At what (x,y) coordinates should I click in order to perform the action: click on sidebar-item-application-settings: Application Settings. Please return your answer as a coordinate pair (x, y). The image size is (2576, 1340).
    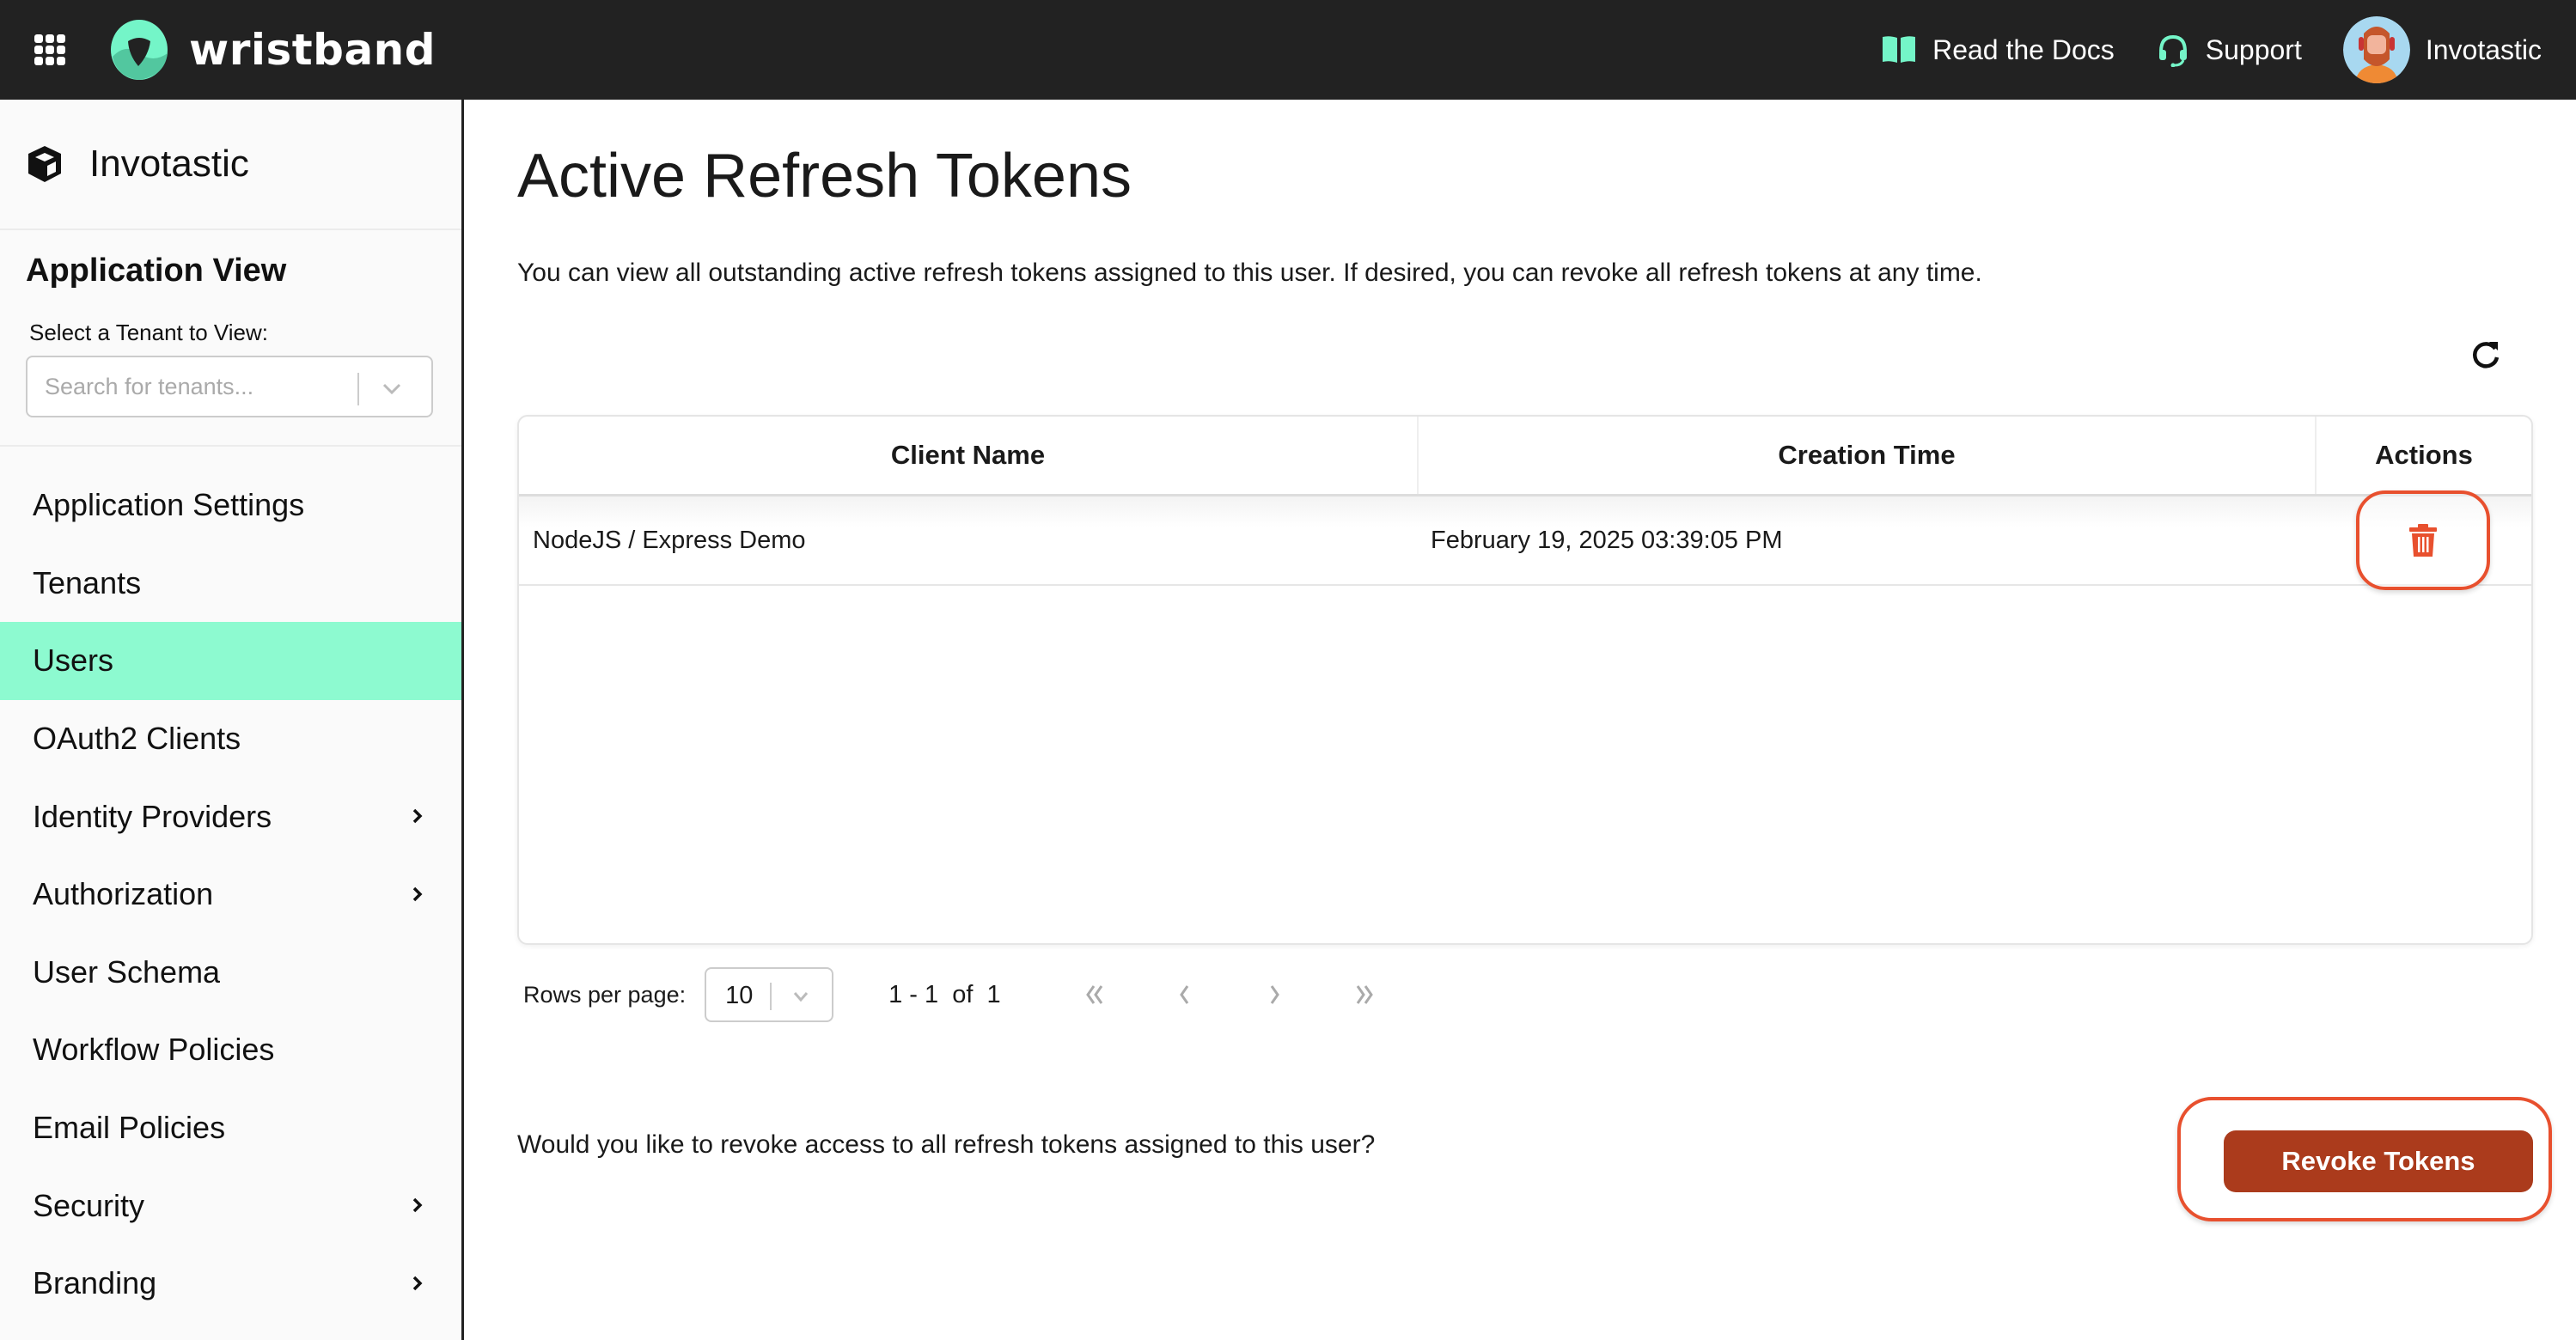
    Looking at the image, I should click on (231, 505).